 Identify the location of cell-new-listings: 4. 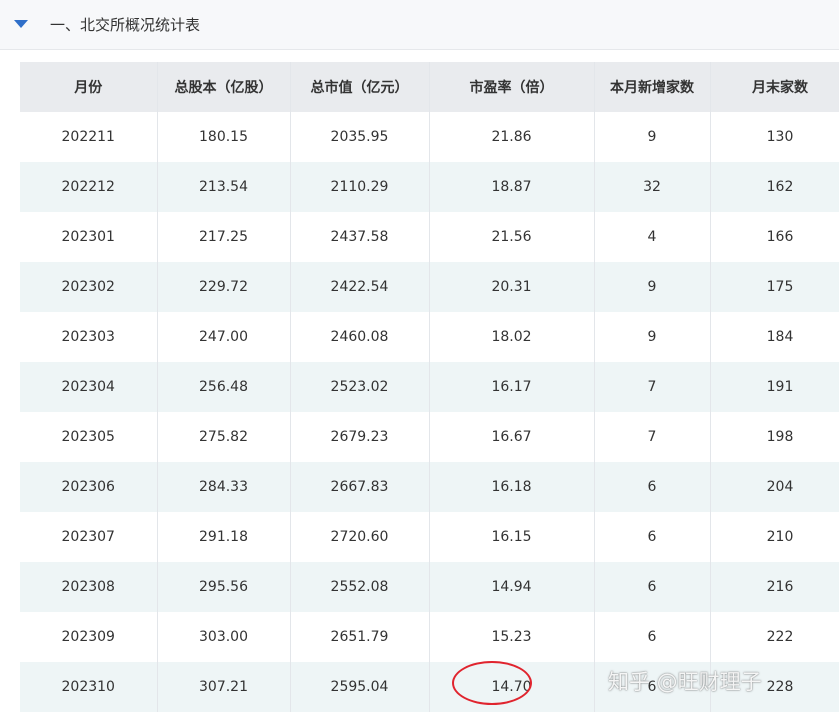
(652, 237).